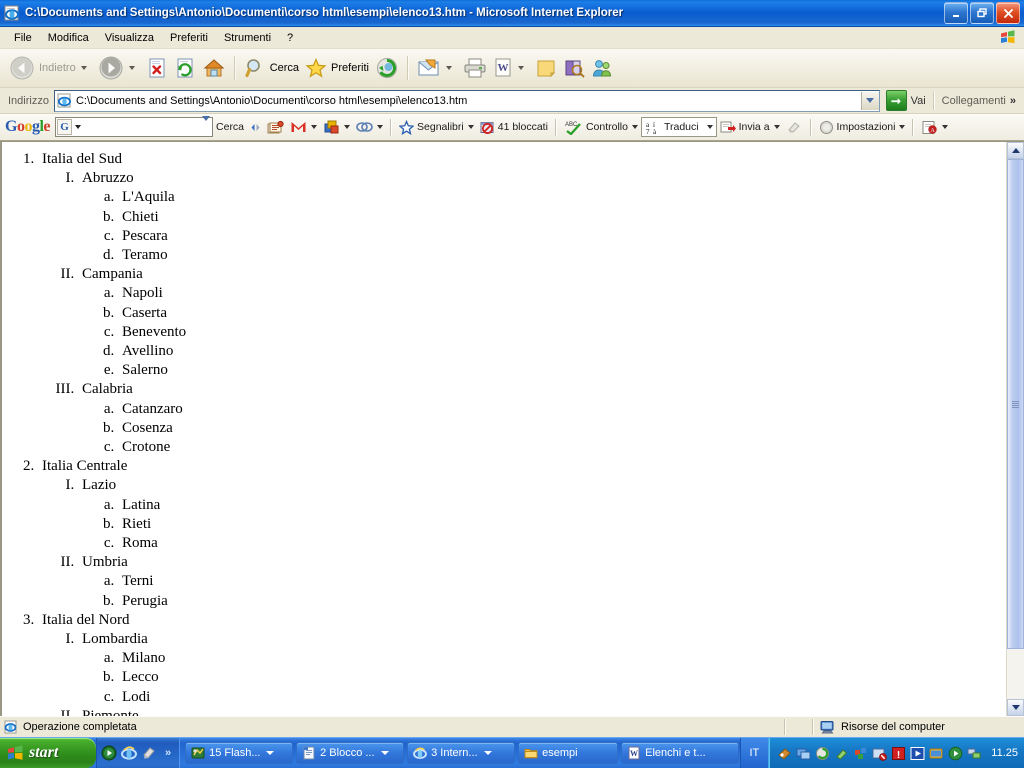 The width and height of the screenshot is (1024, 768). I want to click on media-player-icon, so click(109, 753).